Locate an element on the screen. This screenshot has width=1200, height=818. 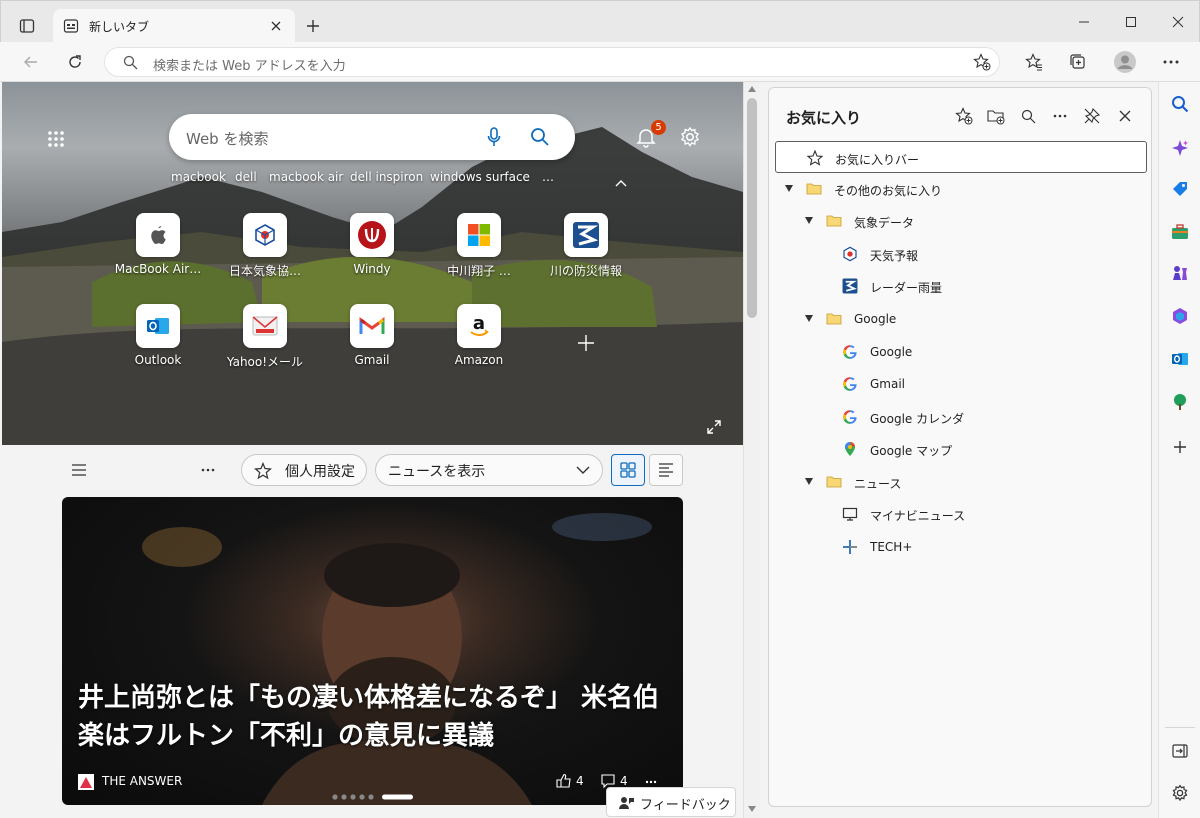
refresh-icon is located at coordinates (75, 62).